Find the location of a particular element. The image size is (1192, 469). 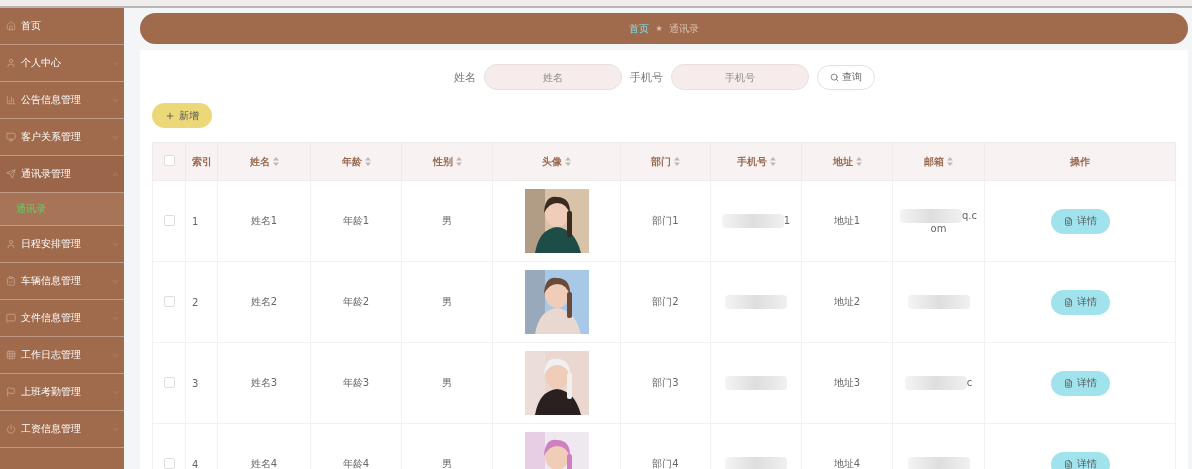

search-button: 查询 is located at coordinates (845, 77).